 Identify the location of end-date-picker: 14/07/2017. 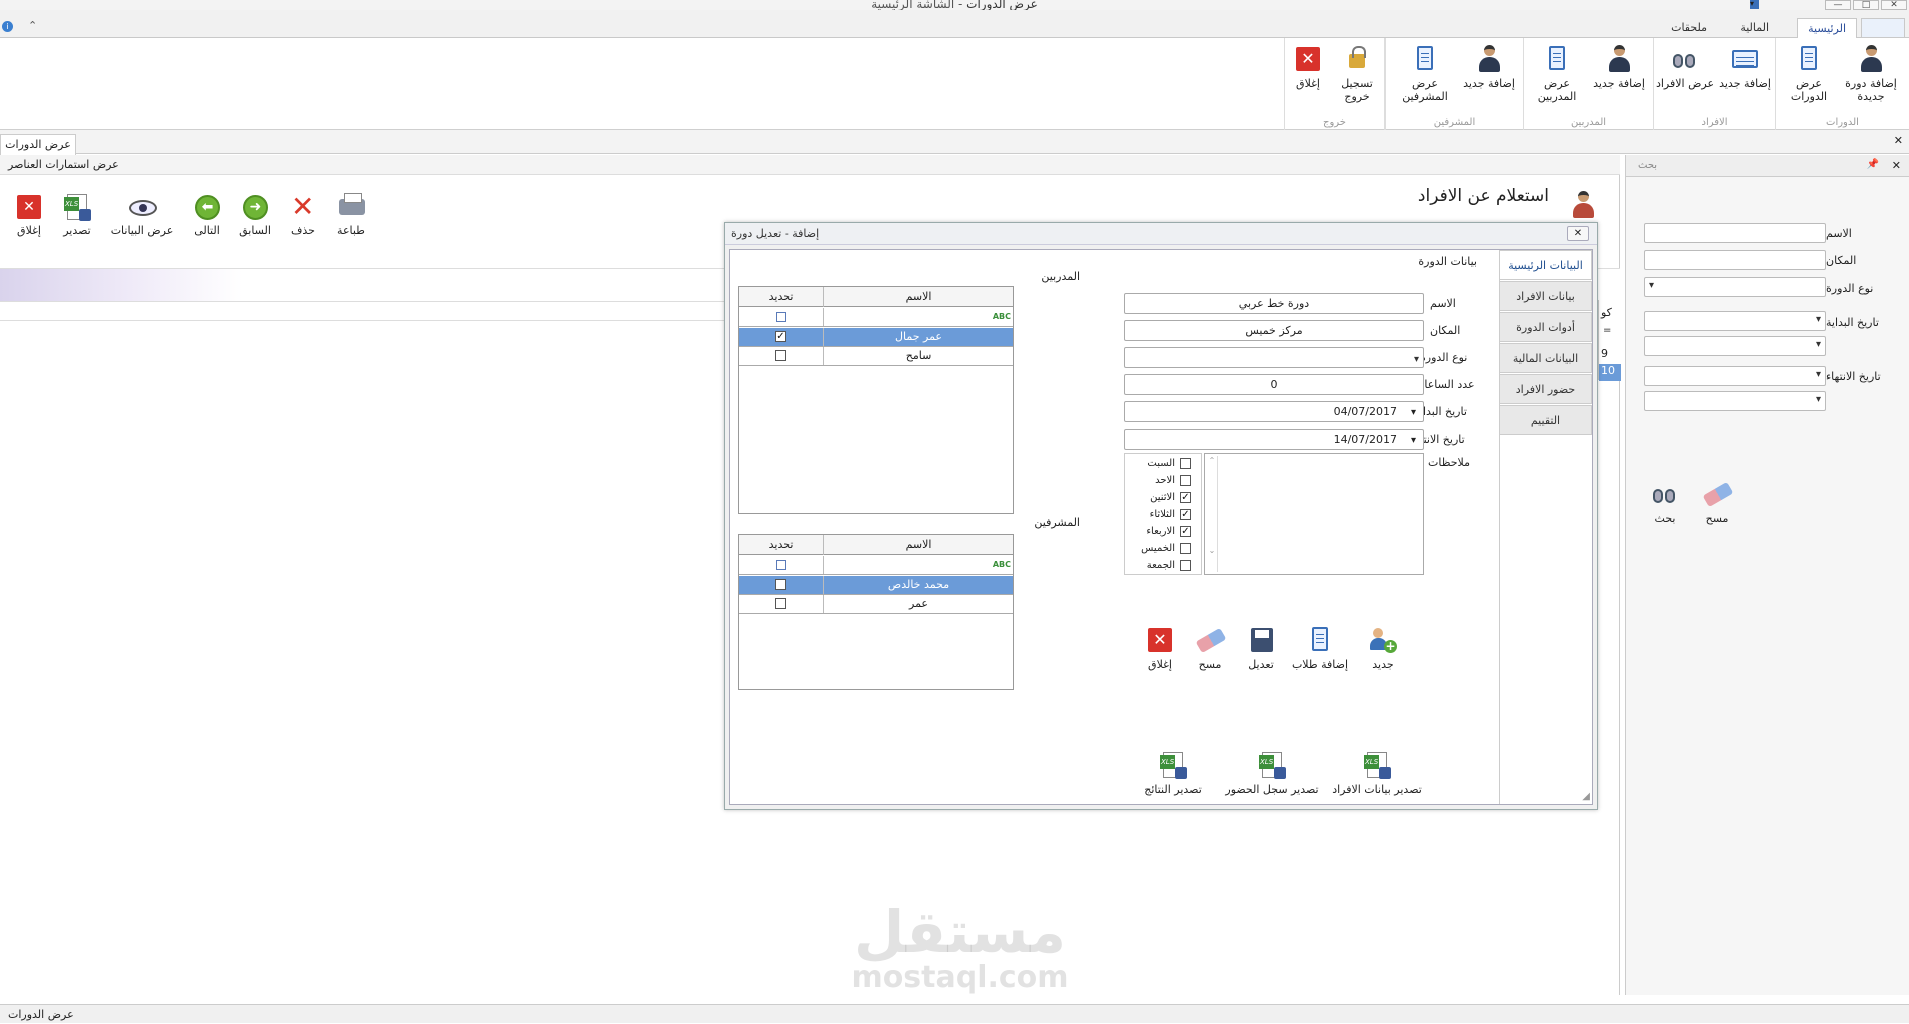
(1274, 439).